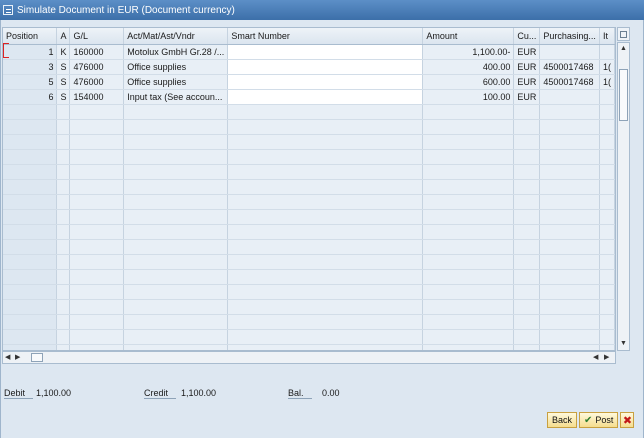 This screenshot has height=438, width=644. I want to click on cell-amount: 1,100.00-, so click(468, 52).